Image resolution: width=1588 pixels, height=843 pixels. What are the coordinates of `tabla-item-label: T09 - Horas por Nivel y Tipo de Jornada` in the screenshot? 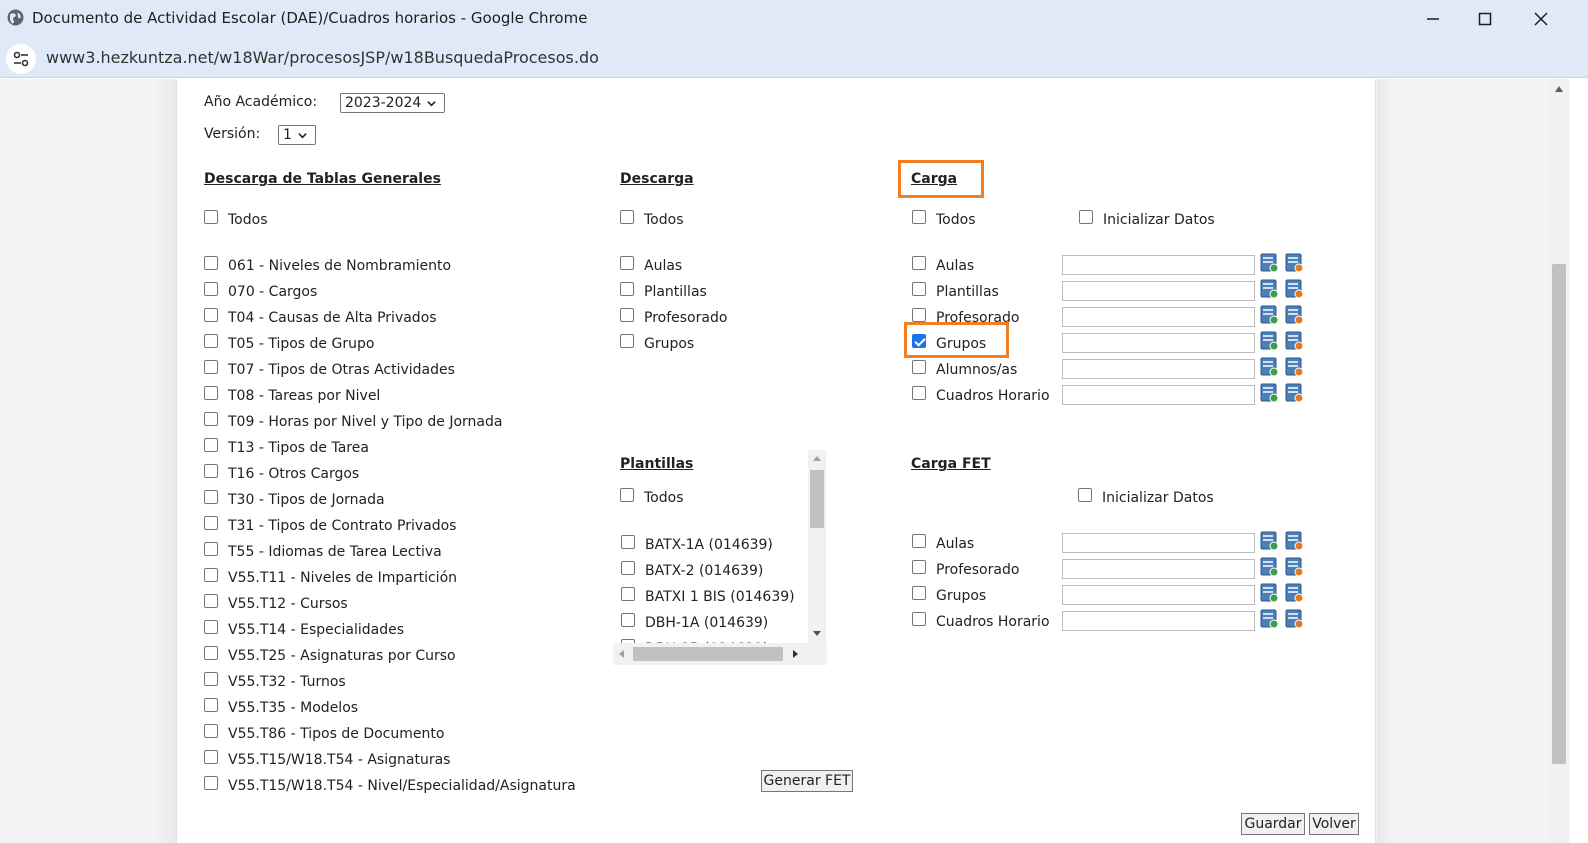 It's located at (365, 422).